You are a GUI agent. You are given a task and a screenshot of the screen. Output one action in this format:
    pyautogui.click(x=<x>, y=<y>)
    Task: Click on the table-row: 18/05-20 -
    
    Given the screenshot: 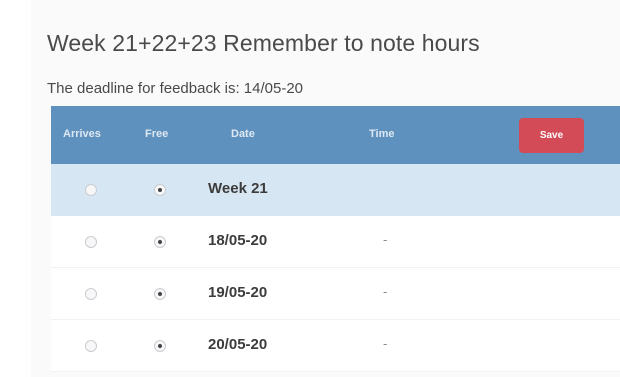 What is the action you would take?
    pyautogui.click(x=335, y=242)
    